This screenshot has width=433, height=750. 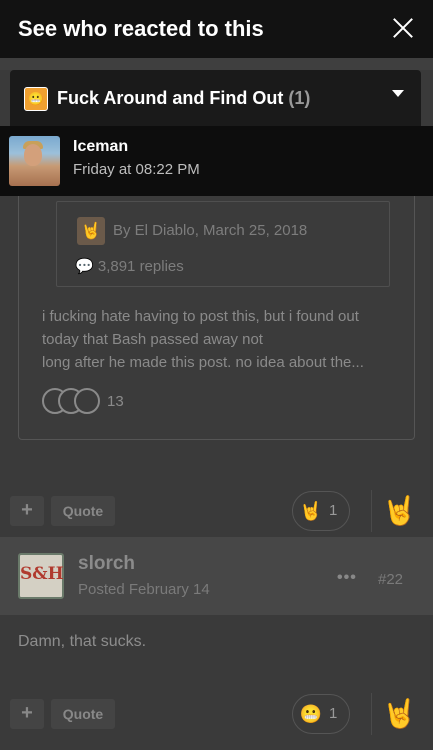 I want to click on comment-icon: 💬, so click(x=84, y=266).